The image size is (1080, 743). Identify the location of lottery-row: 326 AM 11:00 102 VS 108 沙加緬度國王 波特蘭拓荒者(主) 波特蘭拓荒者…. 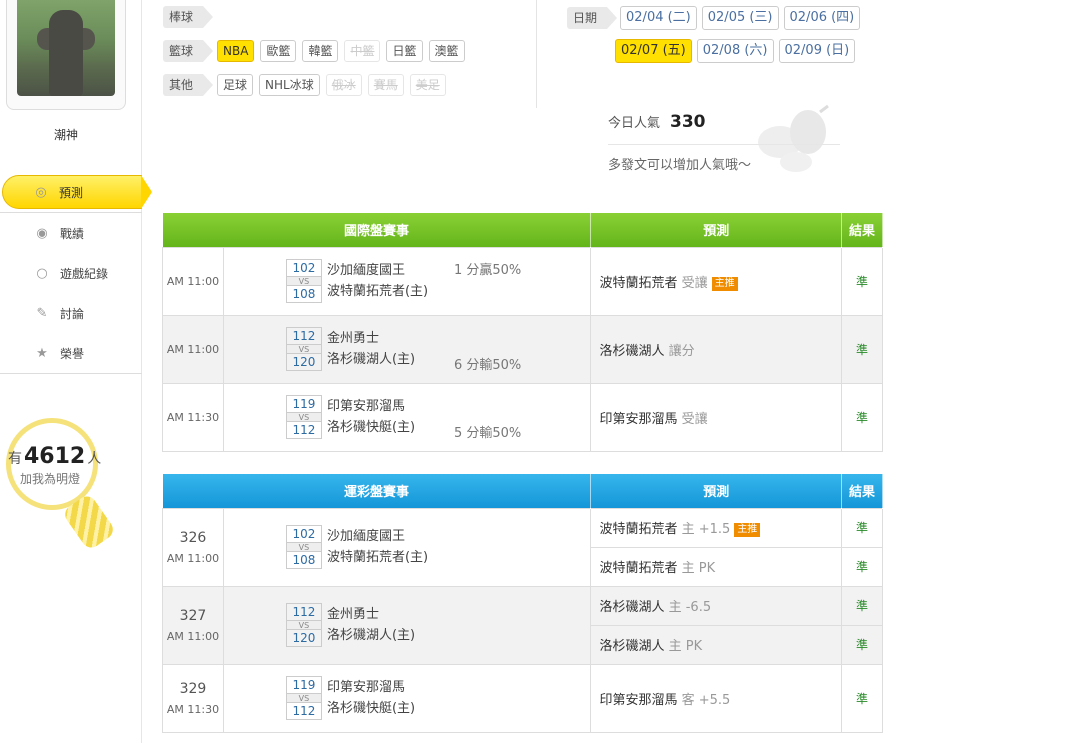
(522, 547).